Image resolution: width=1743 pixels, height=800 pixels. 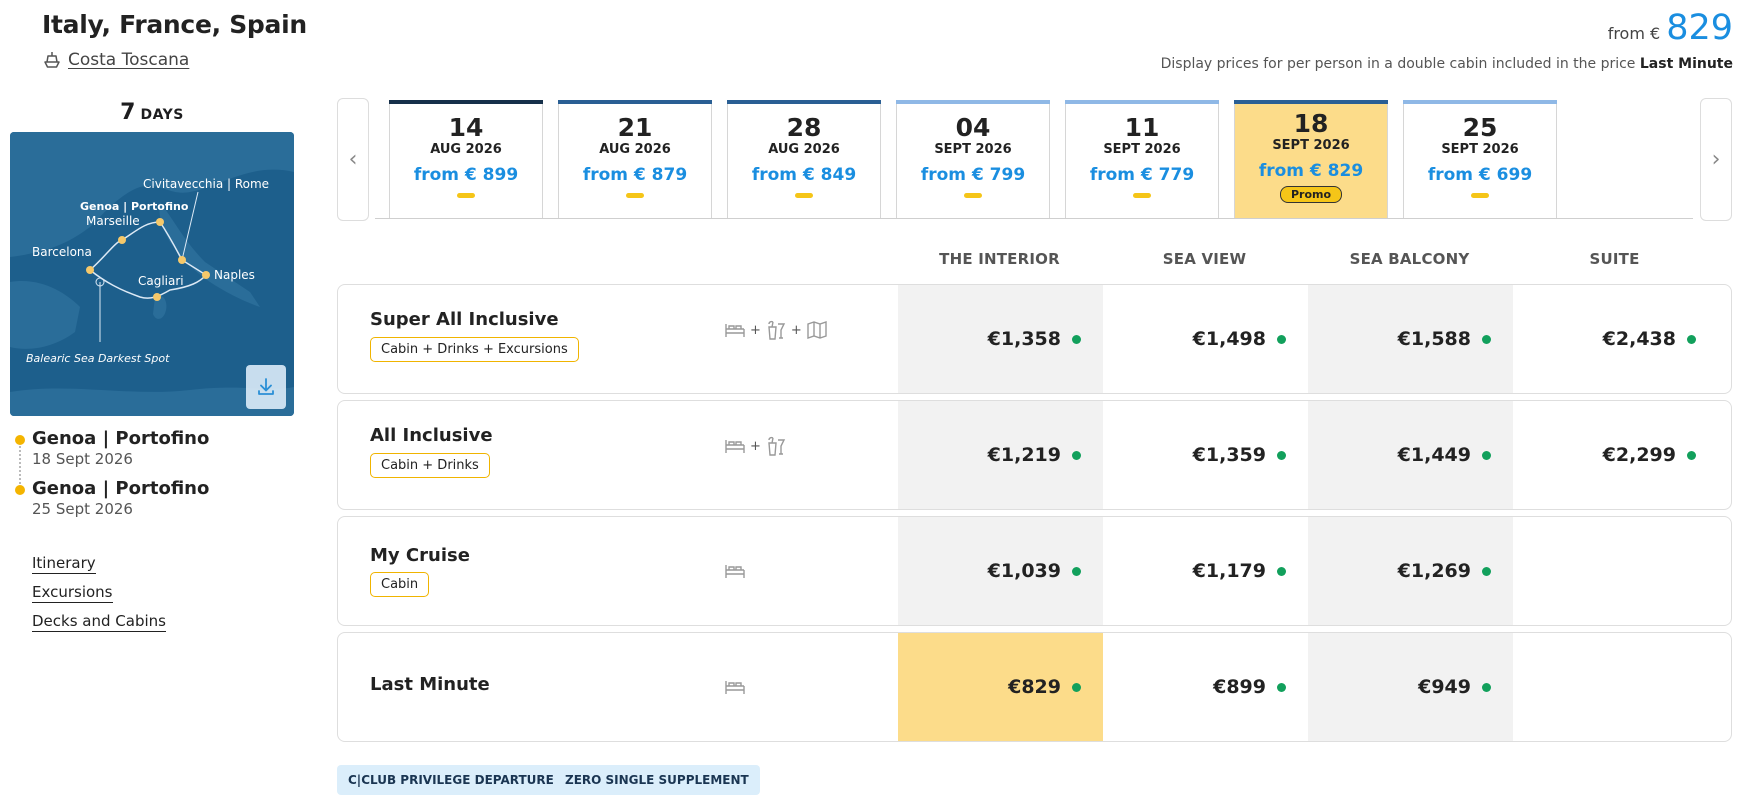 I want to click on date-from-price: from € 899, so click(x=466, y=175).